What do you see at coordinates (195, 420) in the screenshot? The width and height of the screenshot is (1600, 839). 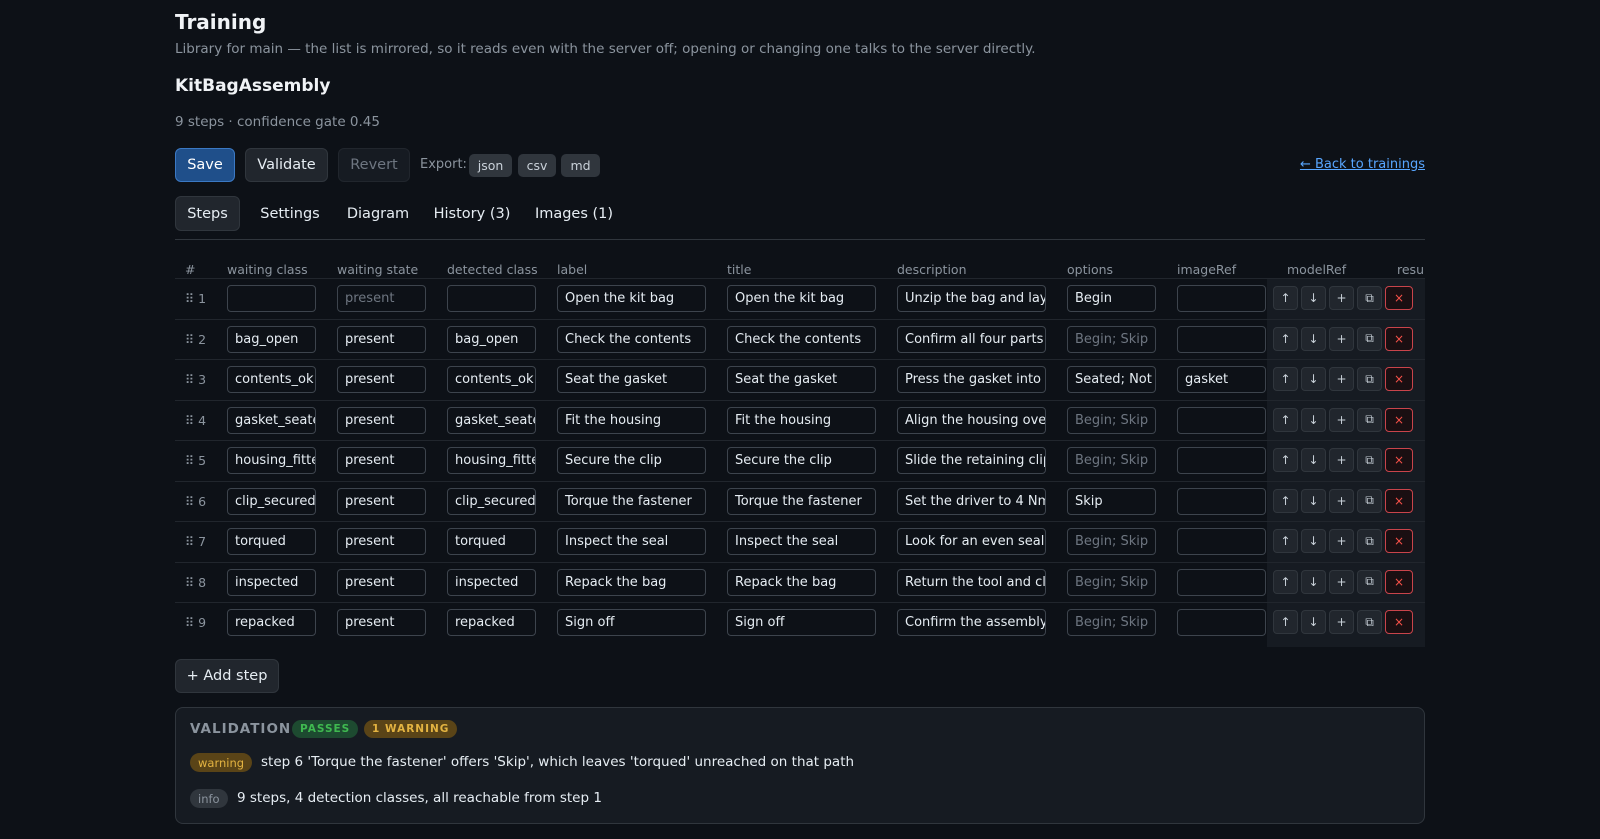 I see `row-drag-handle: ⠿ 4` at bounding box center [195, 420].